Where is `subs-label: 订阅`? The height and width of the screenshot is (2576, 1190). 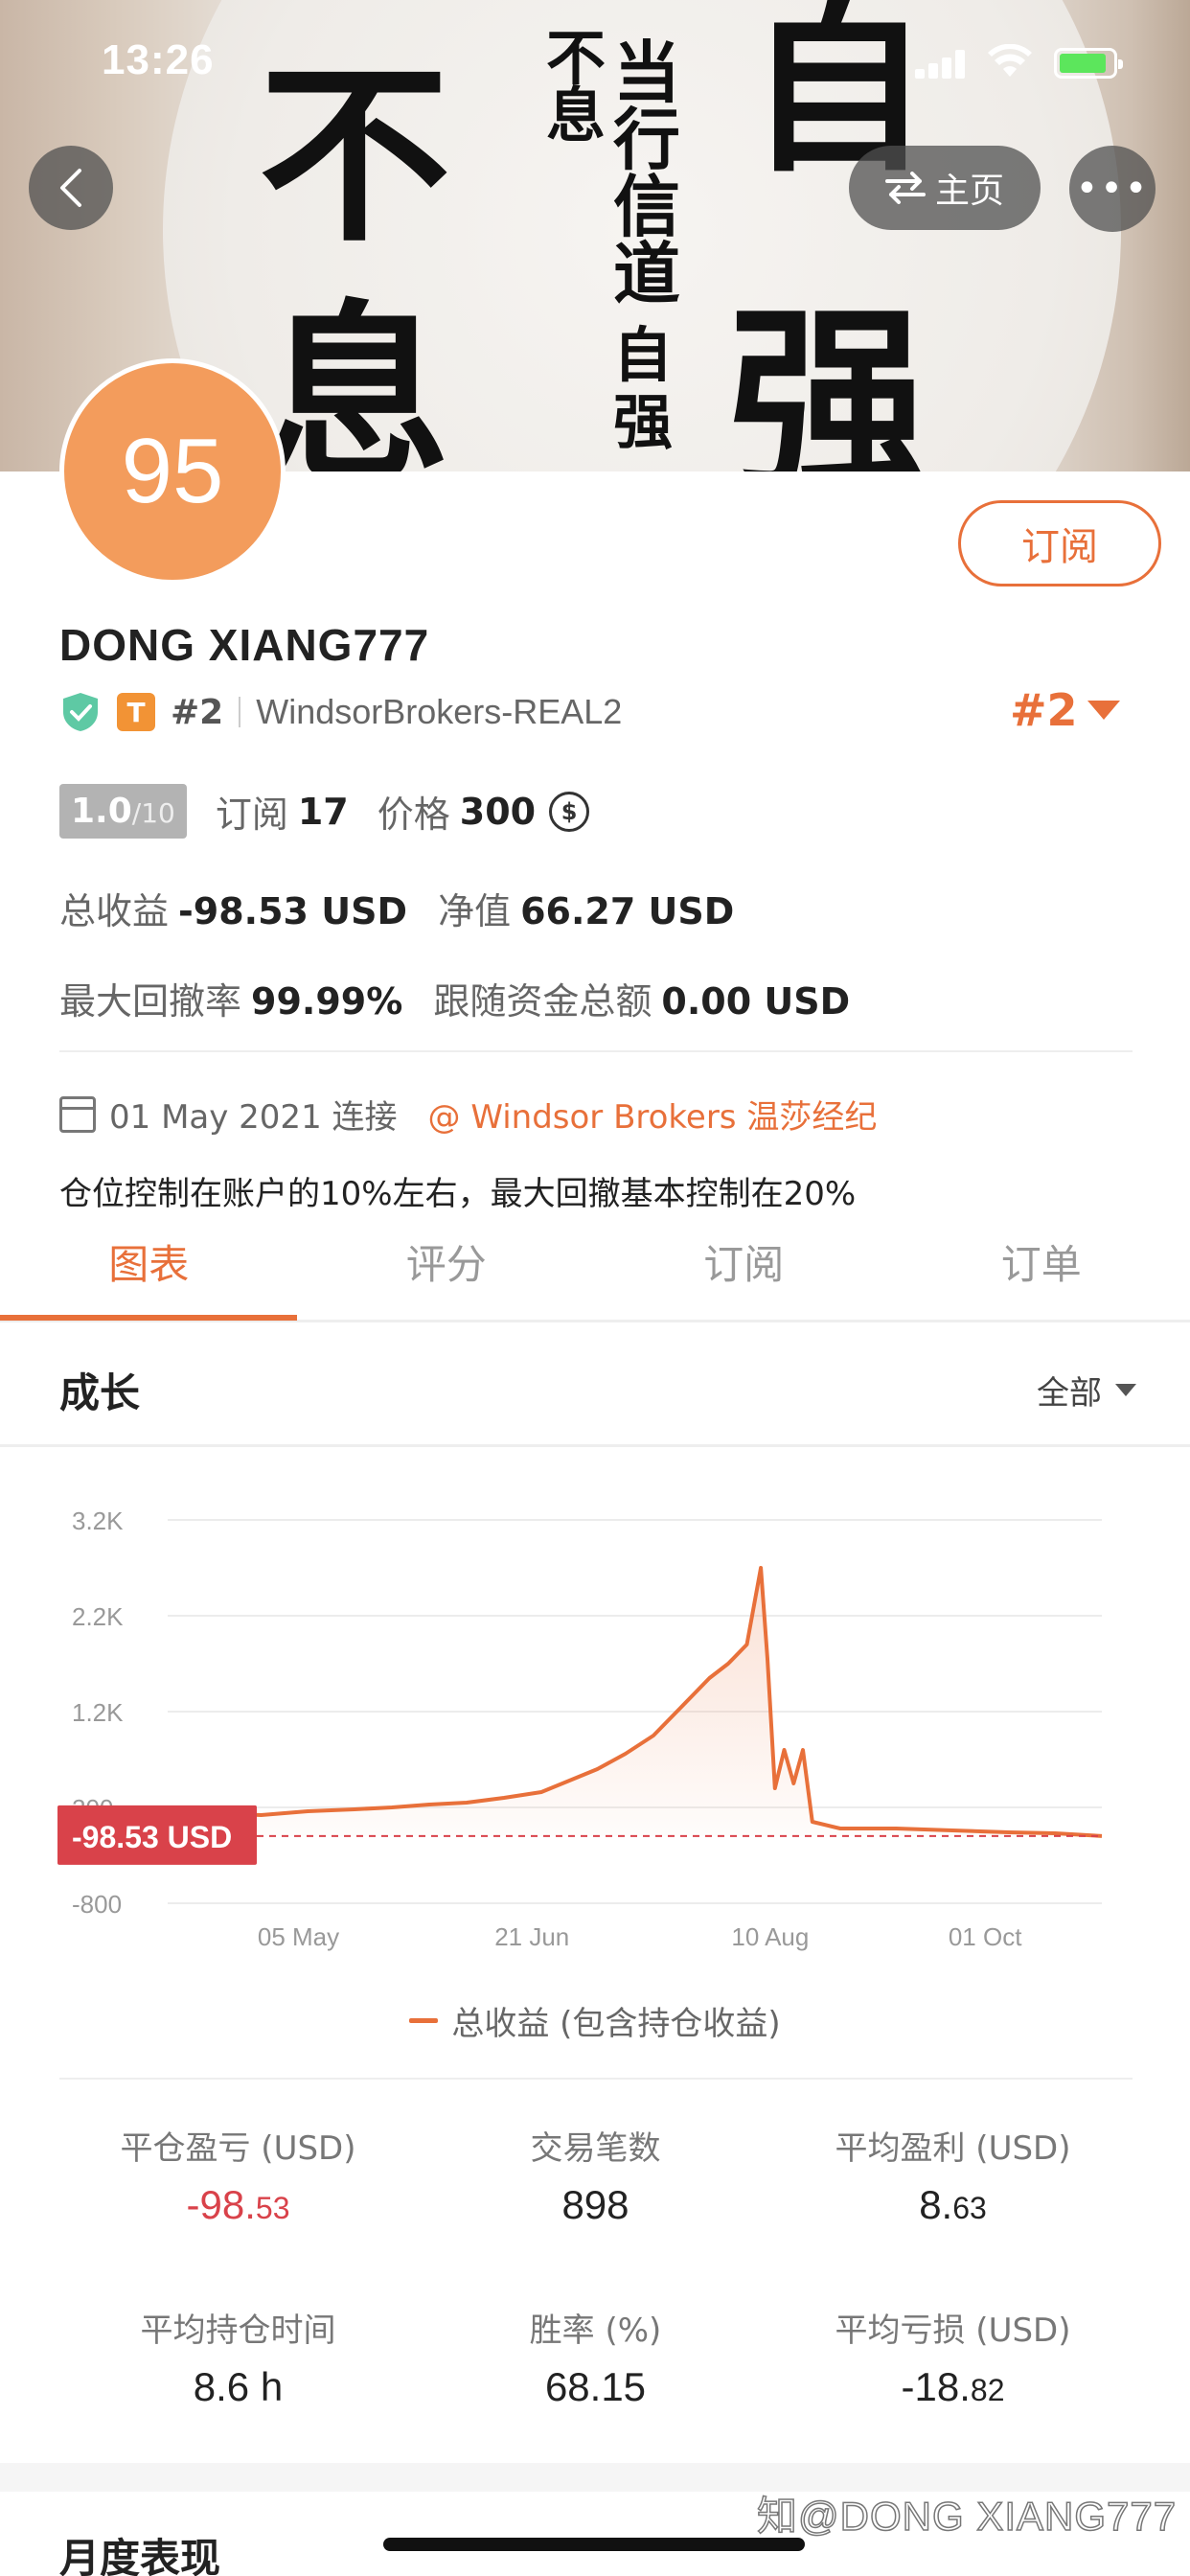 subs-label: 订阅 is located at coordinates (251, 815).